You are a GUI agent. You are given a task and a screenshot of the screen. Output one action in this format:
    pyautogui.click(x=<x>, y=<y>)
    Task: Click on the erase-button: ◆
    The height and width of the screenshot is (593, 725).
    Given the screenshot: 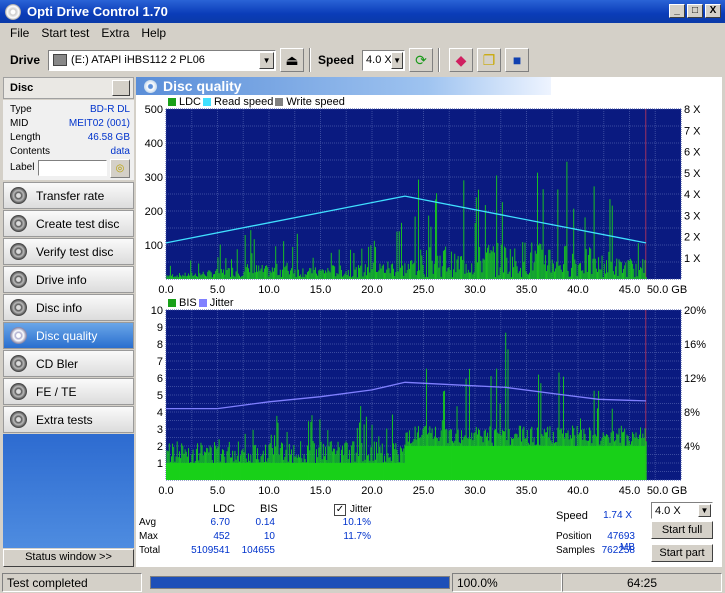 What is the action you would take?
    pyautogui.click(x=461, y=60)
    